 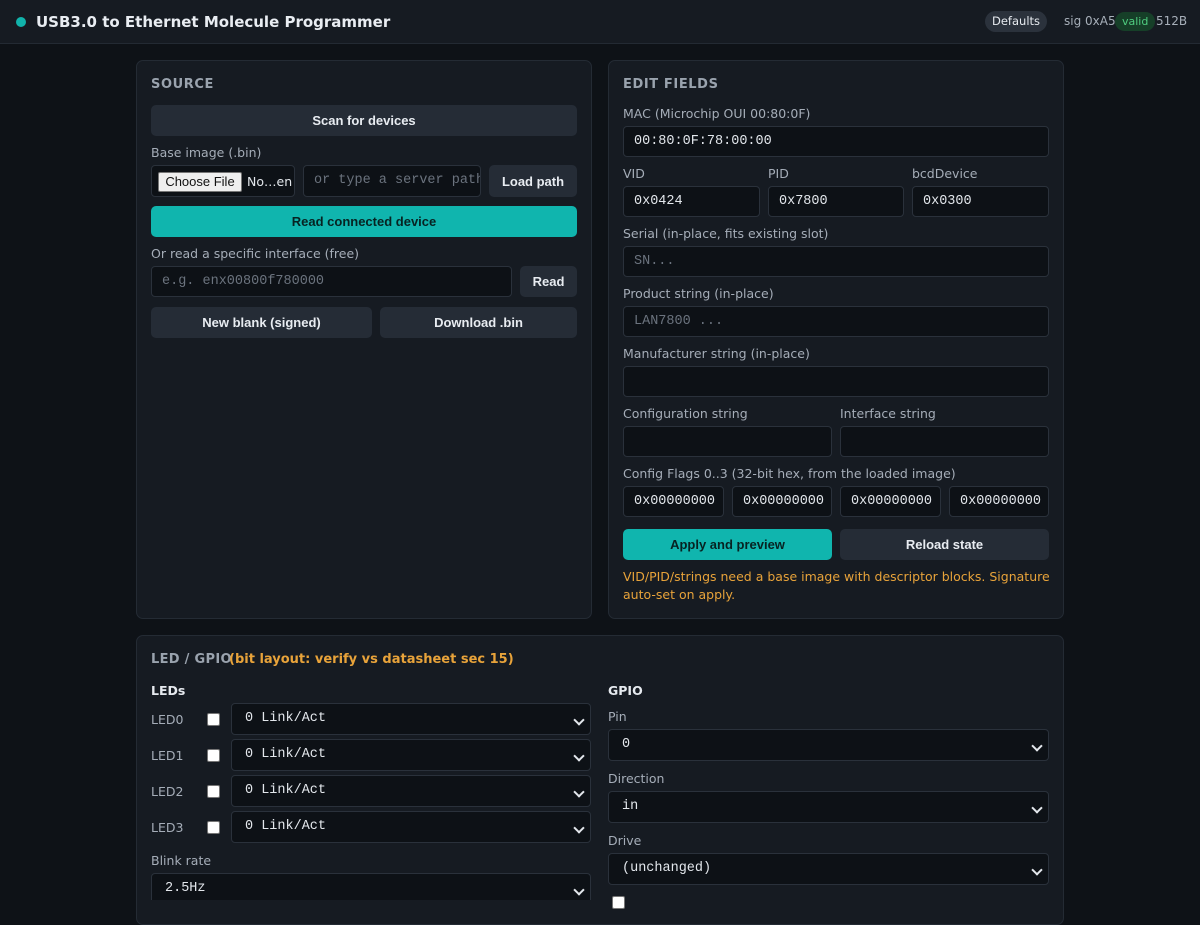 I want to click on app-title: USB3.0 to Ethernet Molecule Programmer, so click(x=213, y=22).